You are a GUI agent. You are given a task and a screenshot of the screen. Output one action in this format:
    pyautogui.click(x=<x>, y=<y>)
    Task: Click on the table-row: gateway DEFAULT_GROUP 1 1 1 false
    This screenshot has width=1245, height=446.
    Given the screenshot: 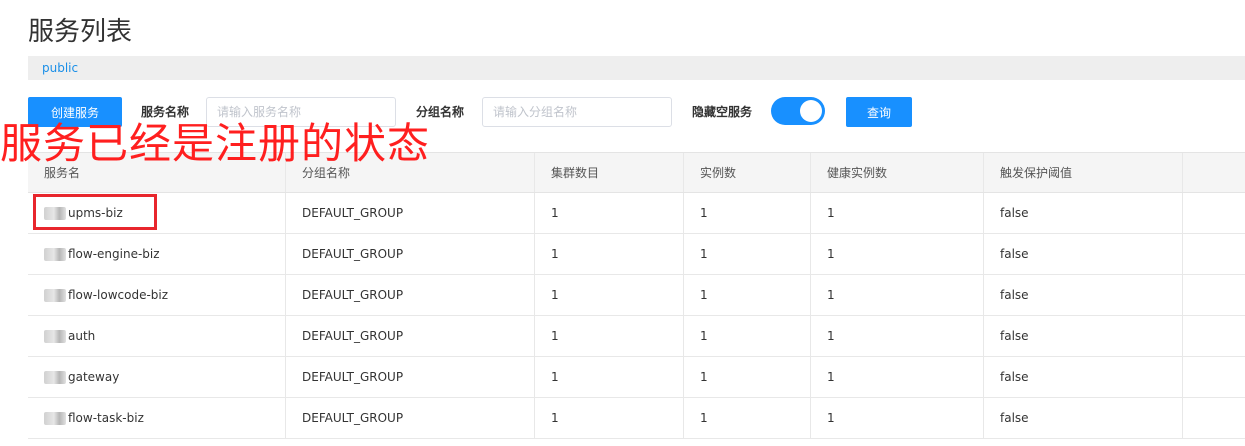 What is the action you would take?
    pyautogui.click(x=636, y=377)
    